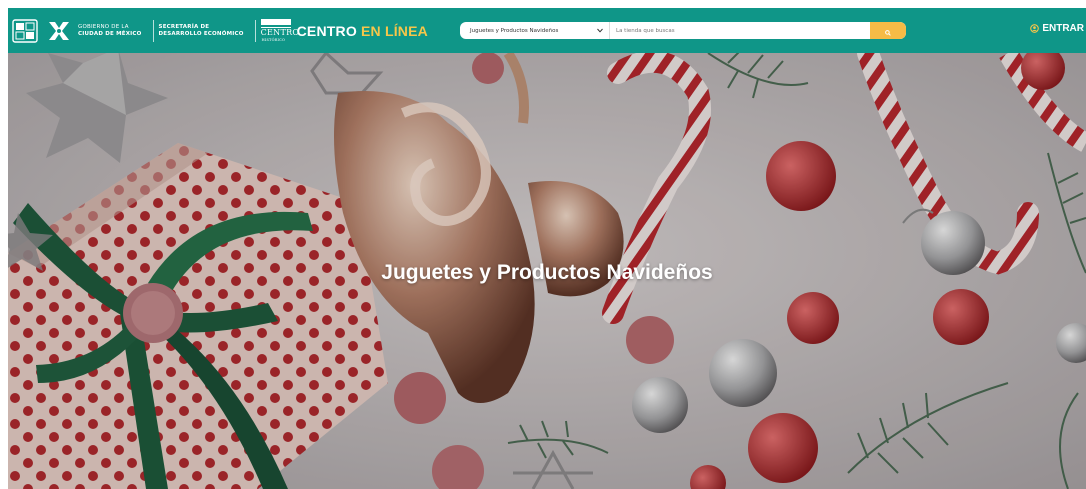 The image size is (1086, 489). I want to click on centro-historico-logo: CENTRO HISTÓRICO, so click(279, 31).